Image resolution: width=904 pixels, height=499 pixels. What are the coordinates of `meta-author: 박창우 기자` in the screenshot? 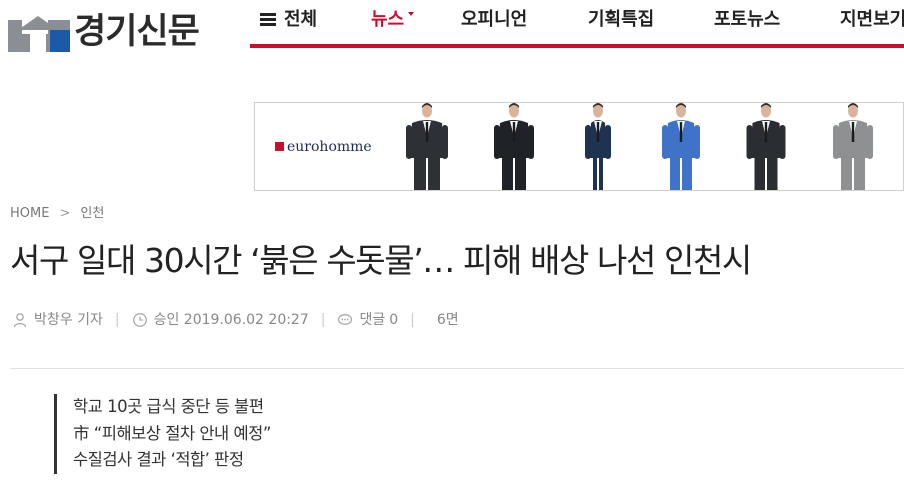 It's located at (57, 320).